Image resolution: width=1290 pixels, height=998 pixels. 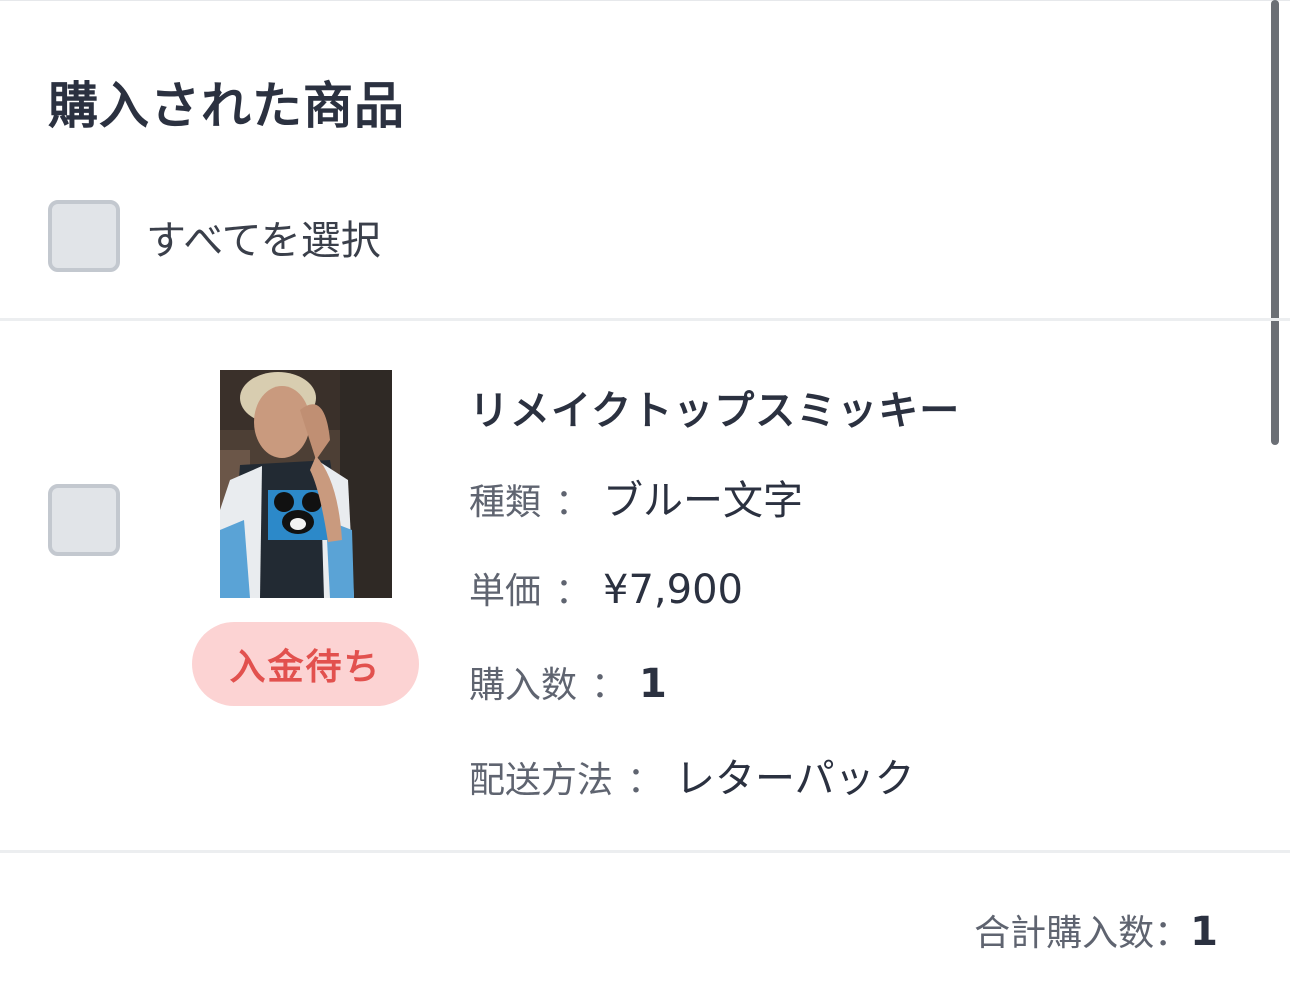 I want to click on item-checkbox, so click(x=84, y=520).